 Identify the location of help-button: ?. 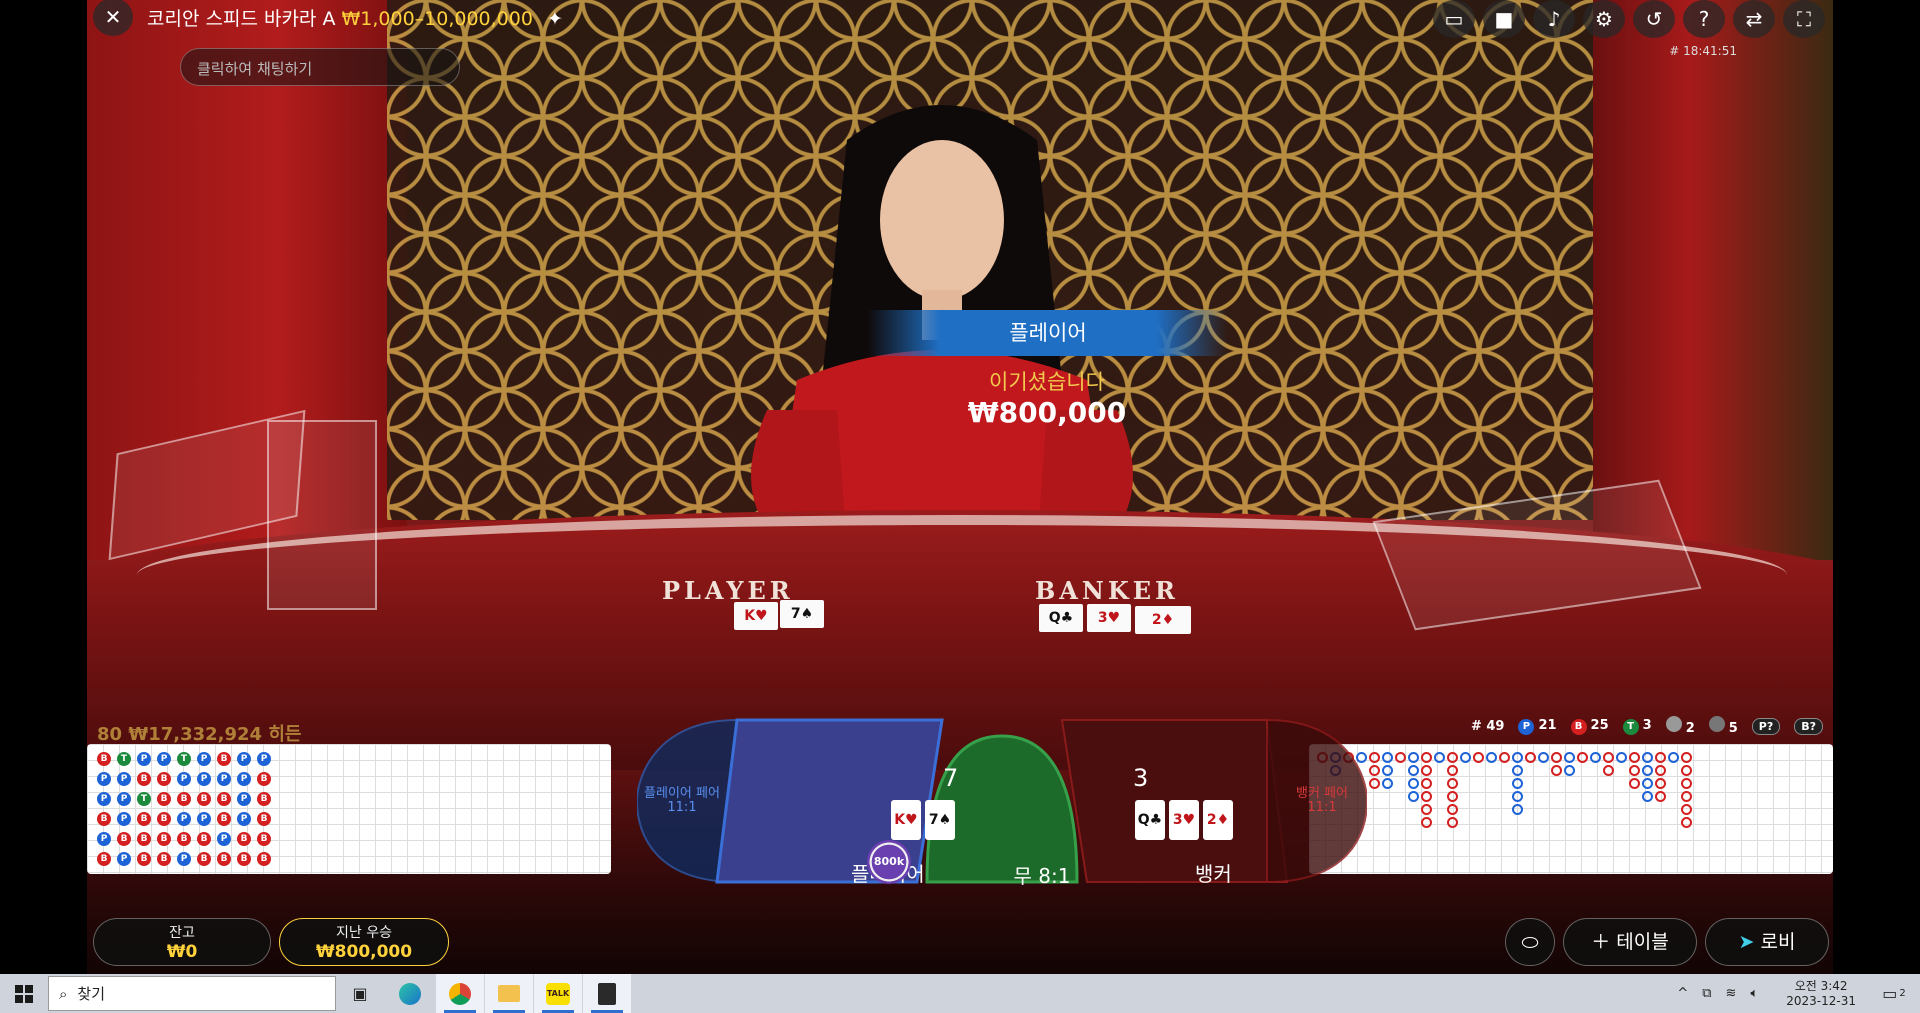
(1704, 19).